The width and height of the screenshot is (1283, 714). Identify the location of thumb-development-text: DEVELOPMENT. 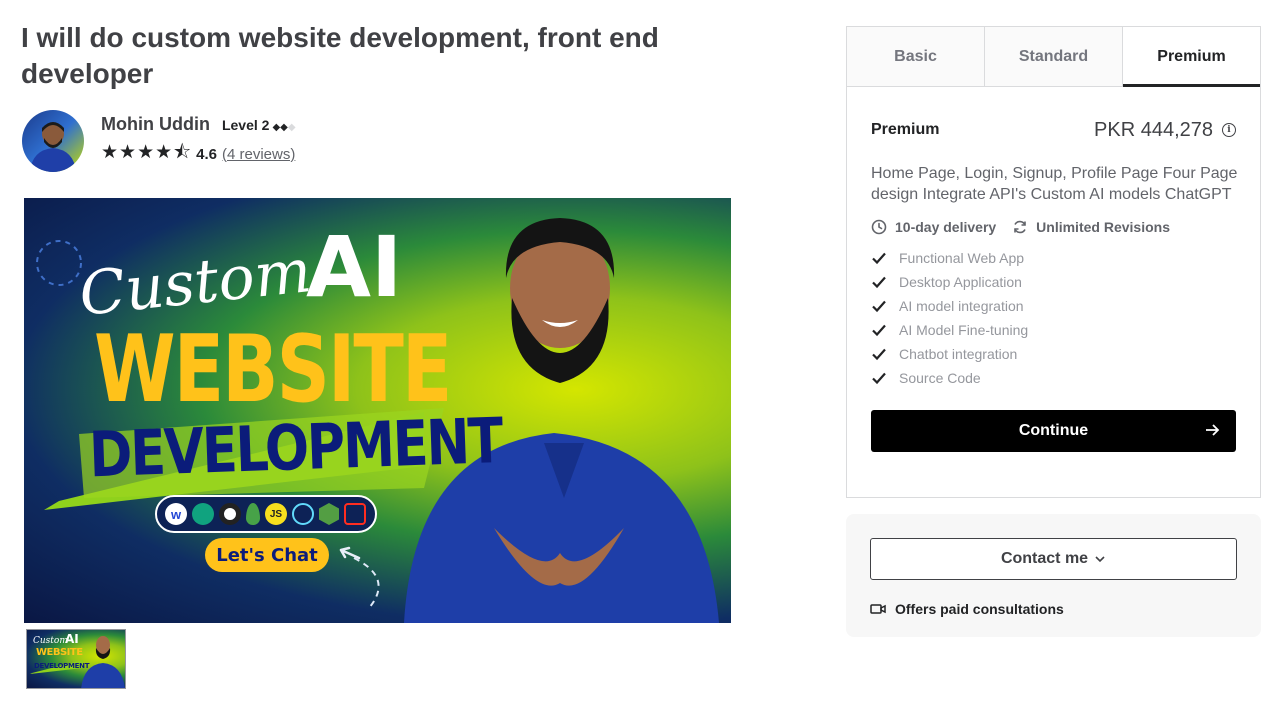
(62, 666).